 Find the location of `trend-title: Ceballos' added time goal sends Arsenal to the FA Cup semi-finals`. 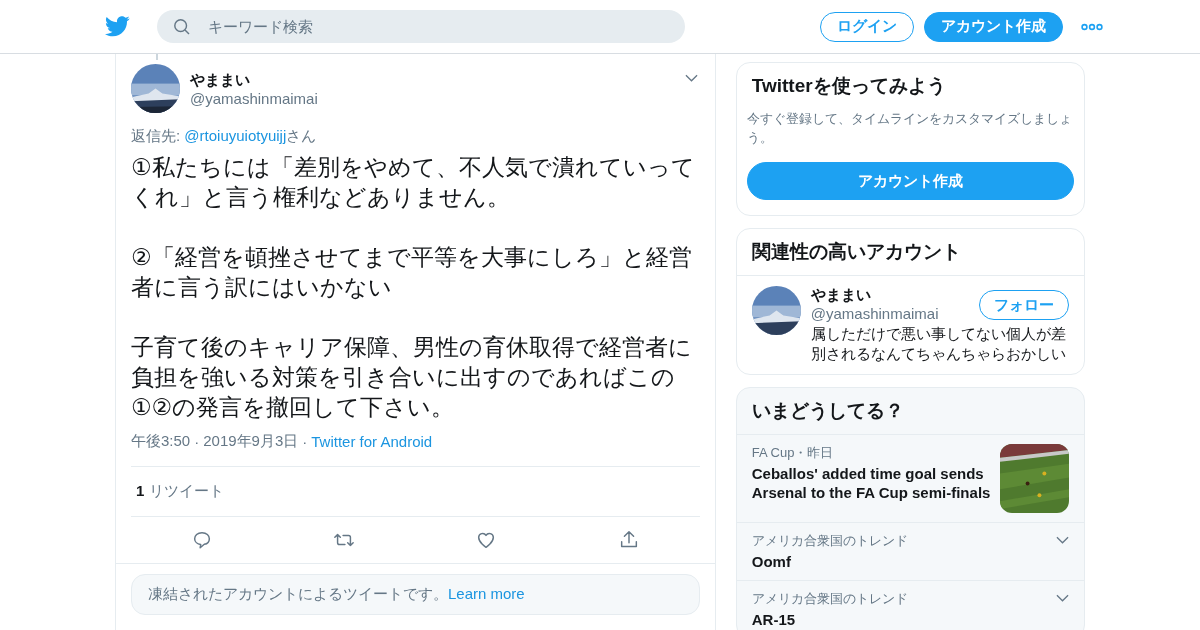

trend-title: Ceballos' added time goal sends Arsenal to the FA Cup semi-finals is located at coordinates (871, 483).